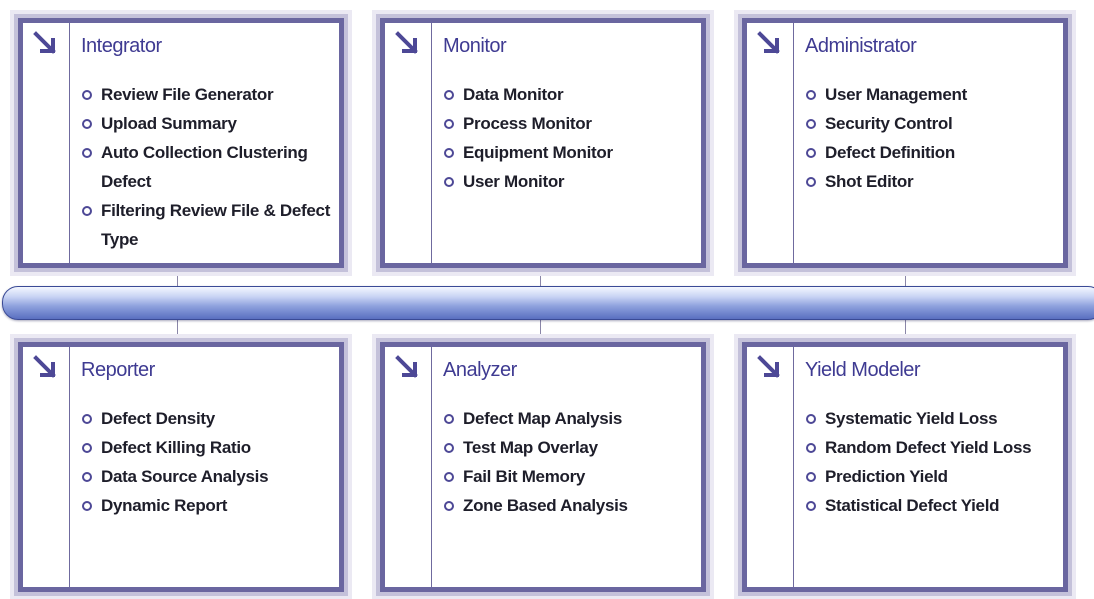 The image size is (1094, 599). Describe the element at coordinates (548, 303) in the screenshot. I see `system-bus-pipe` at that location.